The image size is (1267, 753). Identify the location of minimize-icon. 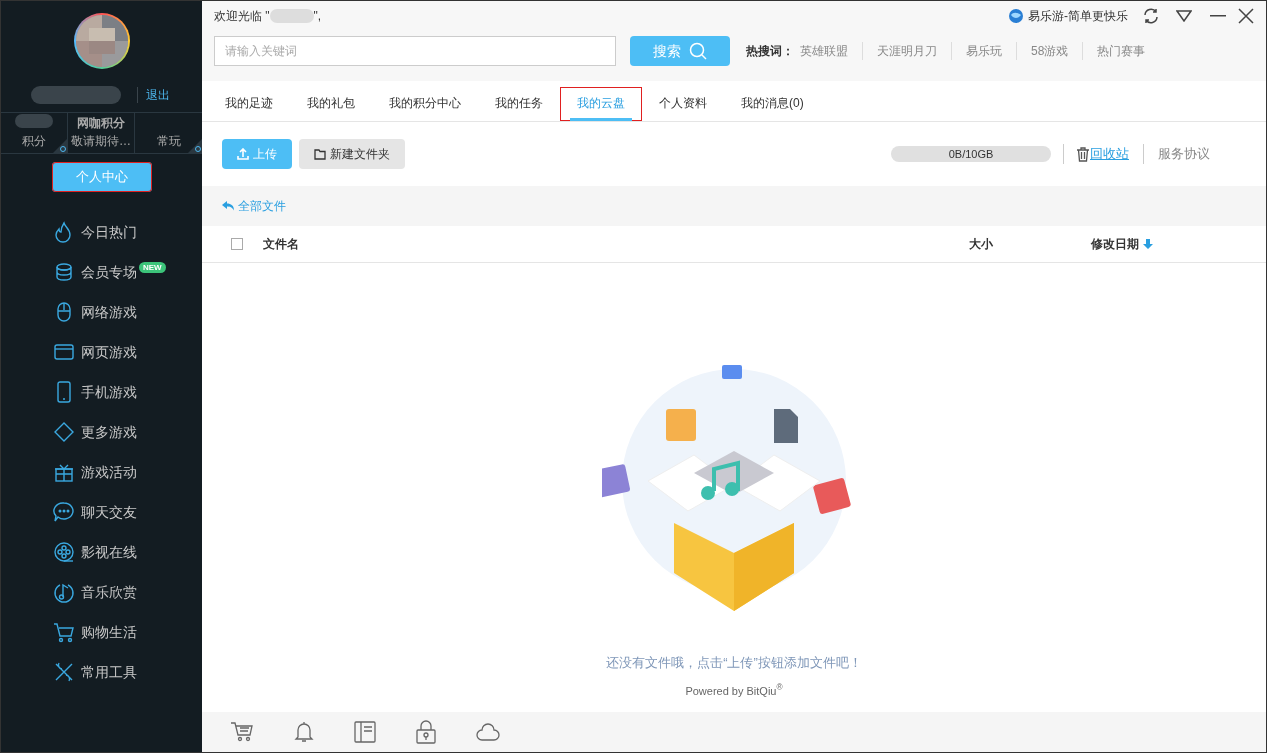
(1218, 16).